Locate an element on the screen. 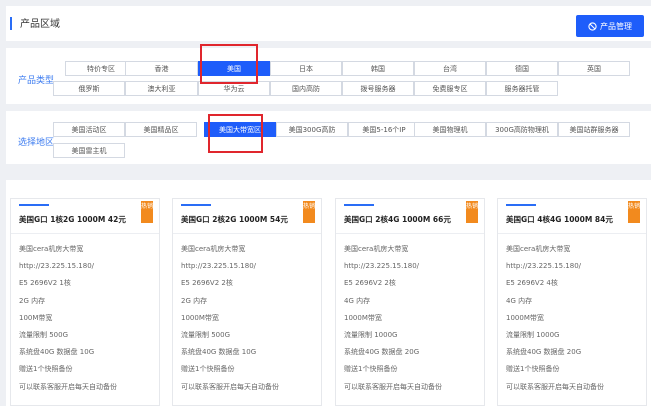 The height and width of the screenshot is (406, 651). region-option-promo: 美国活动区 is located at coordinates (89, 129).